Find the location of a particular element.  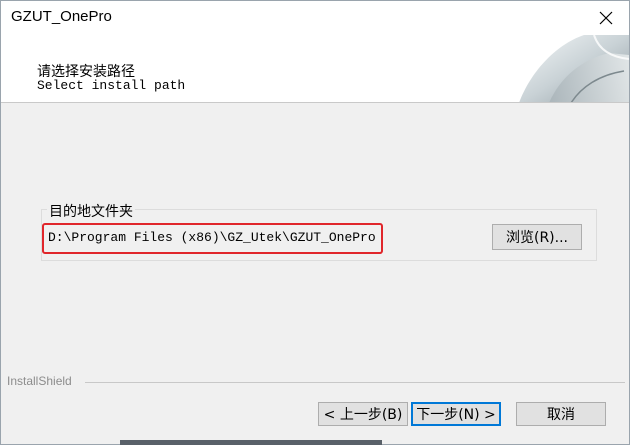

title-bar: GZUT_OnePro is located at coordinates (315, 18).